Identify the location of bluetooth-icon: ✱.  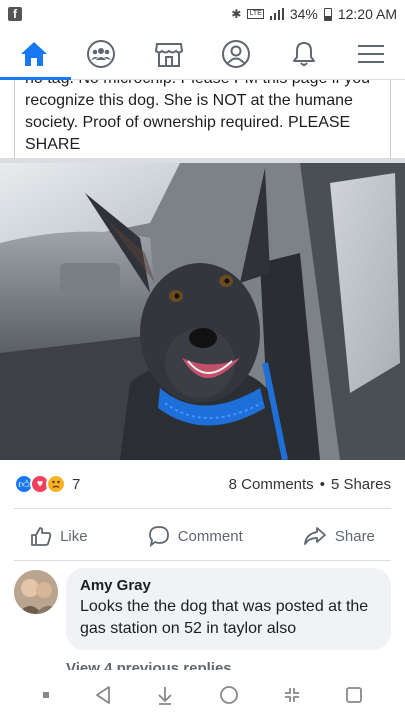
(236, 14).